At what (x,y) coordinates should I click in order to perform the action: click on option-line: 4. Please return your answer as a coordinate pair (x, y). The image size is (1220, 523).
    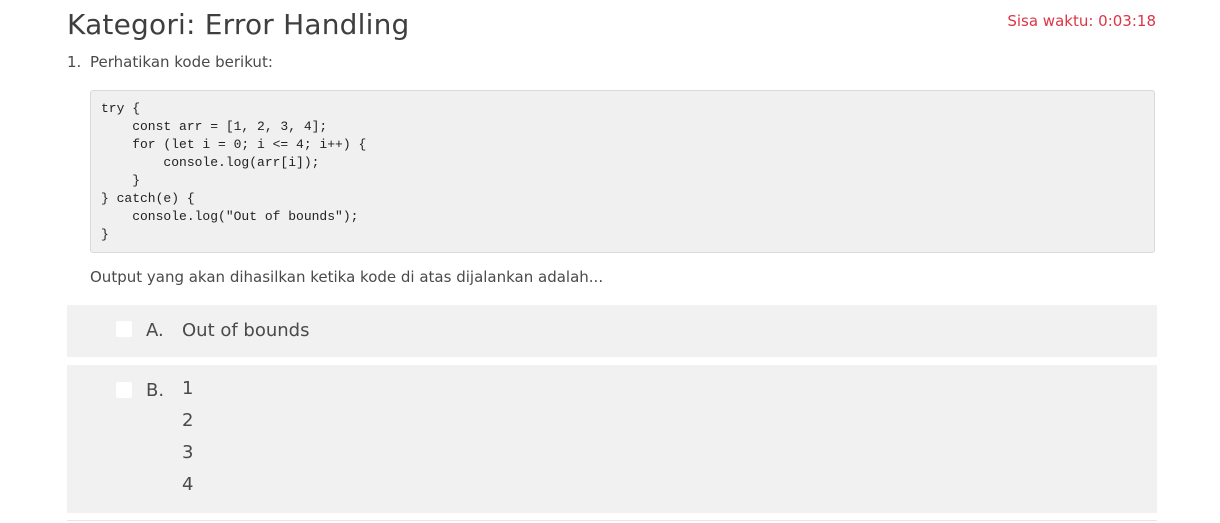
    Looking at the image, I should click on (188, 484).